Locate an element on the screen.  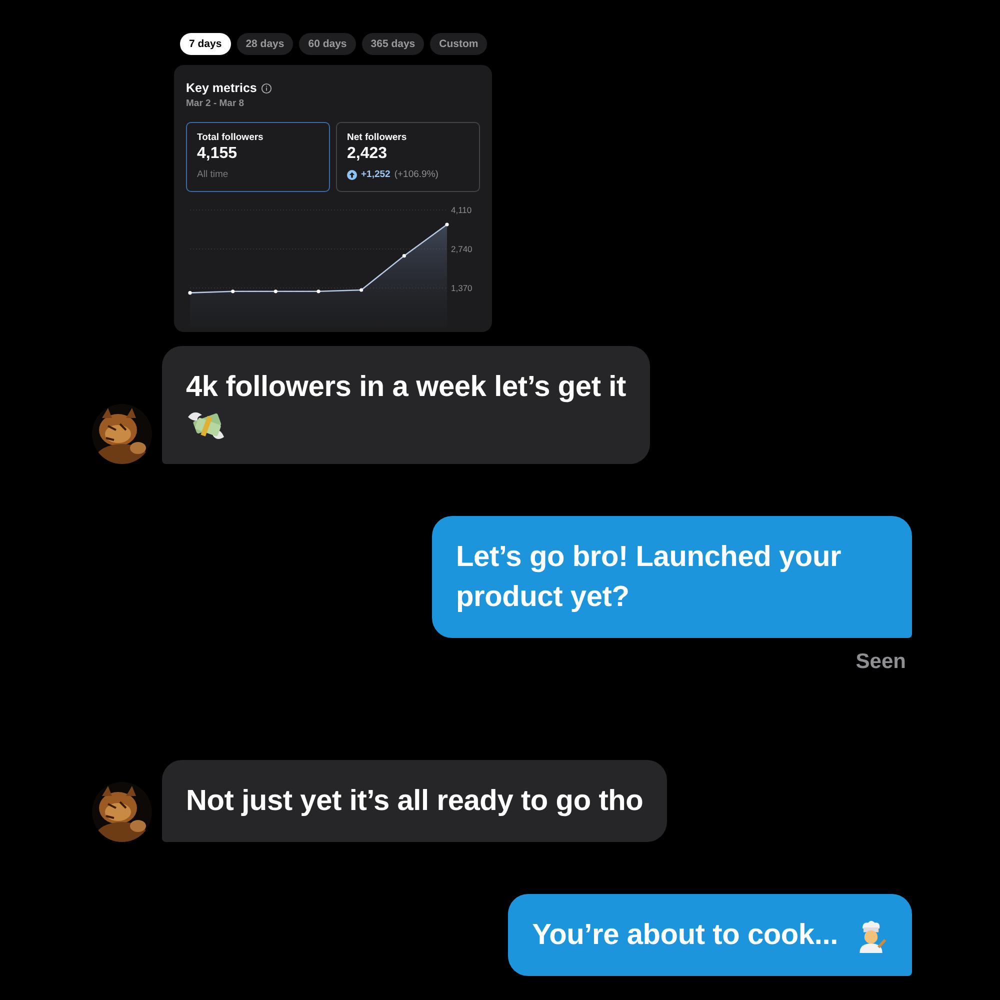
message-text: Let’s go bro! Launched your product yet? is located at coordinates (649, 577).